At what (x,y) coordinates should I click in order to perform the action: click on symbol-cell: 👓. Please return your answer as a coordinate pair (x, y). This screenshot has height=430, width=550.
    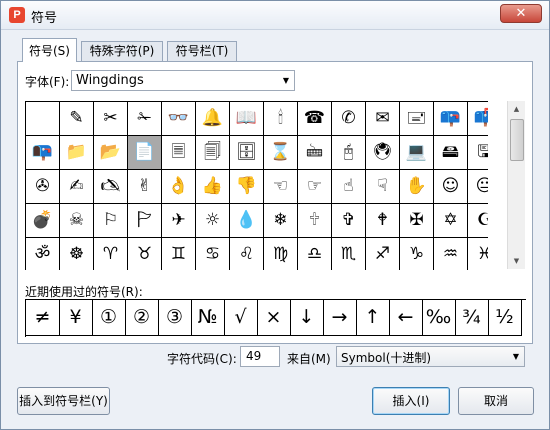
    Looking at the image, I should click on (179, 119).